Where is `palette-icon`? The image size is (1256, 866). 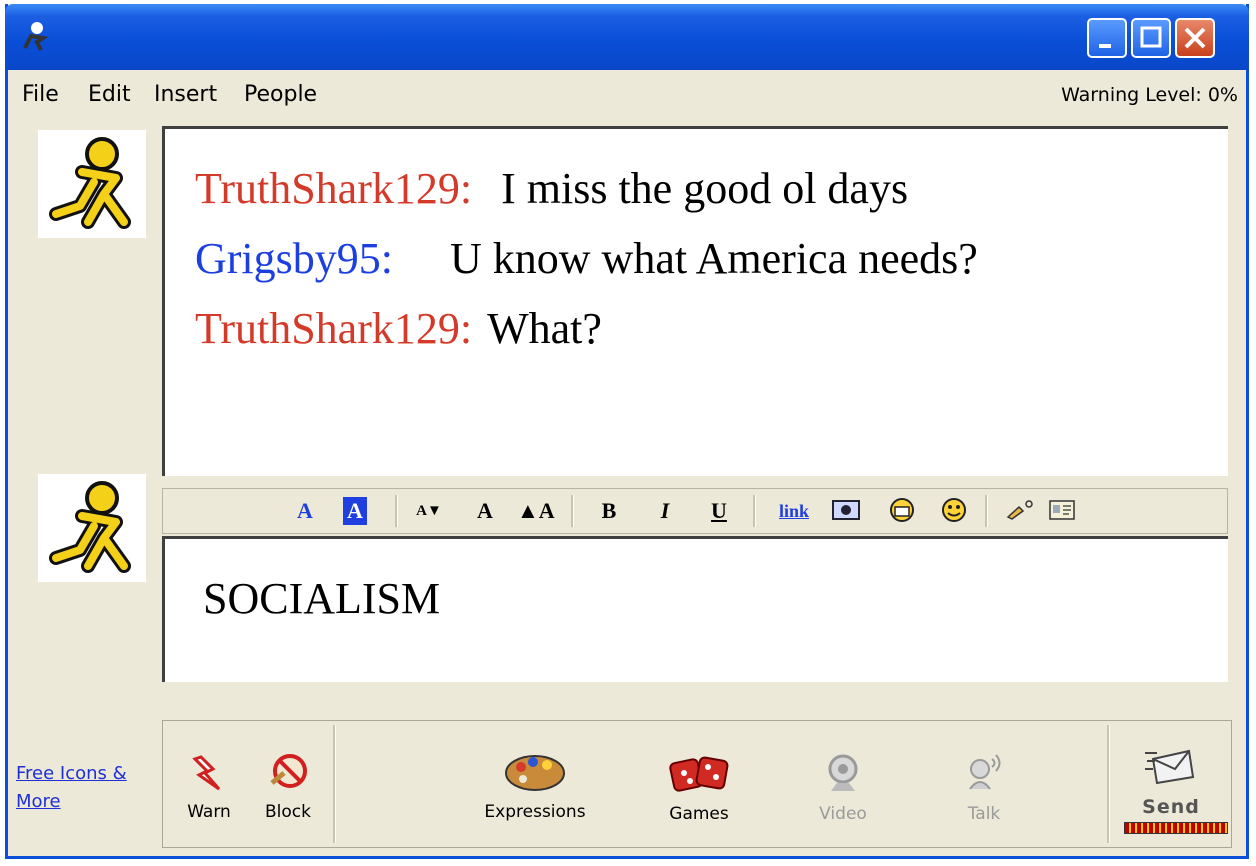
palette-icon is located at coordinates (535, 773).